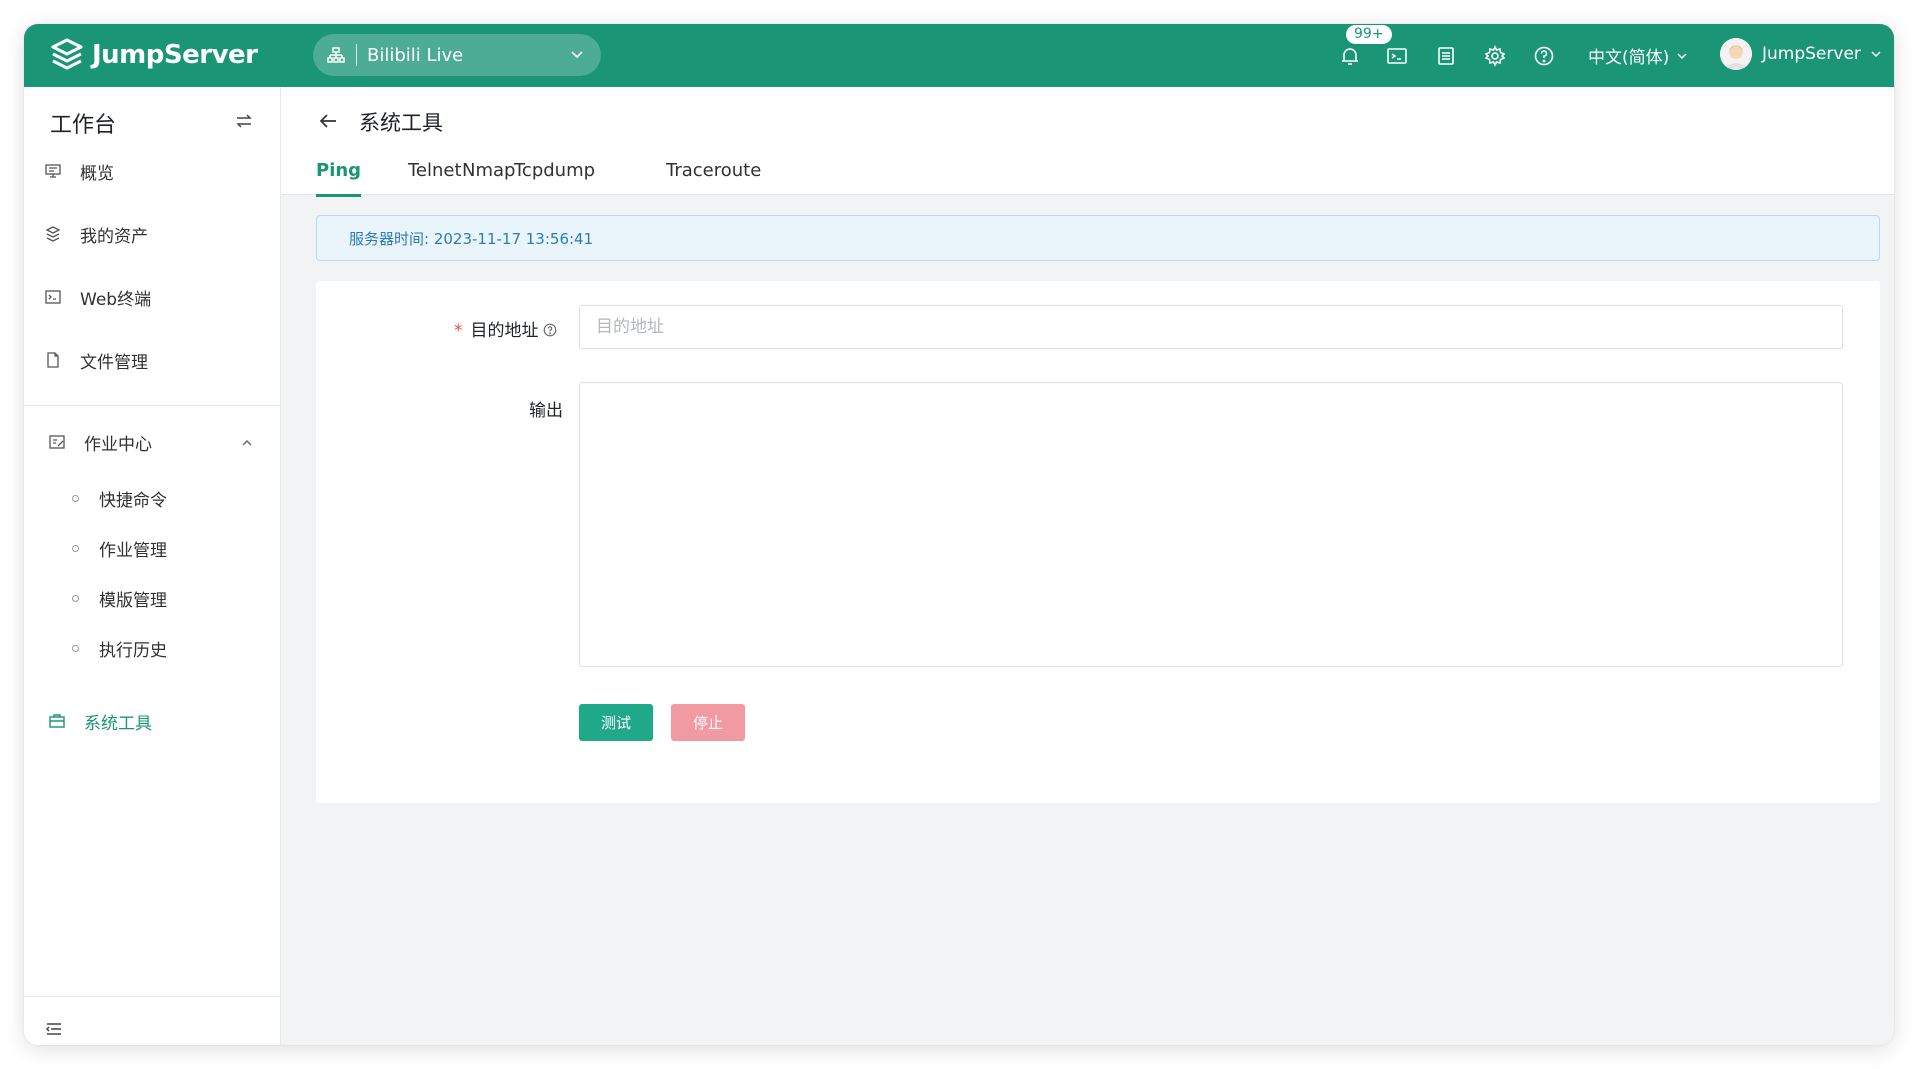 The height and width of the screenshot is (1069, 1920). Describe the element at coordinates (133, 650) in the screenshot. I see `sidebar-subitem-label: 执行历史` at that location.